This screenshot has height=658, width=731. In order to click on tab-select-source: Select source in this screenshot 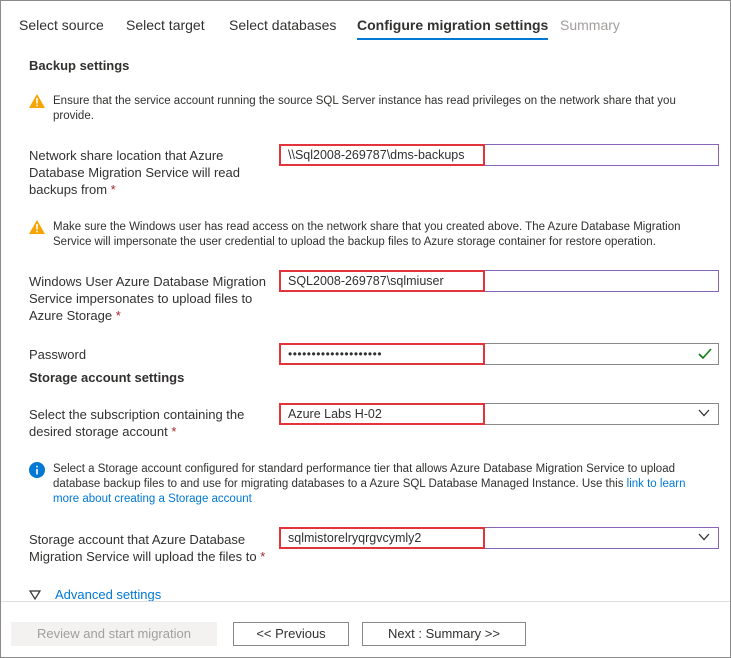, I will do `click(61, 25)`.